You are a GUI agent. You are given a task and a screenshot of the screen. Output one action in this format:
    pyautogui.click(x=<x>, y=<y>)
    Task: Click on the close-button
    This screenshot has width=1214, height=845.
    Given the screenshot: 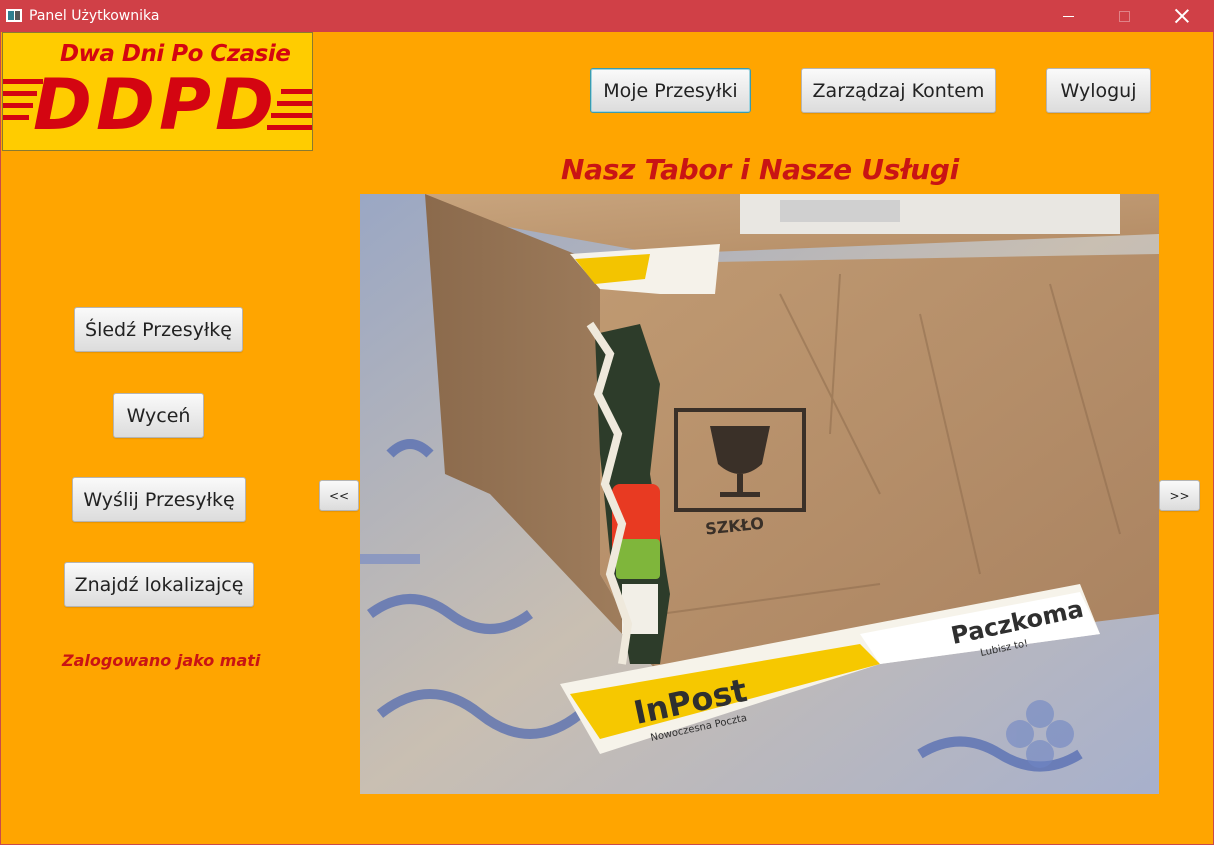 What is the action you would take?
    pyautogui.click(x=1182, y=16)
    